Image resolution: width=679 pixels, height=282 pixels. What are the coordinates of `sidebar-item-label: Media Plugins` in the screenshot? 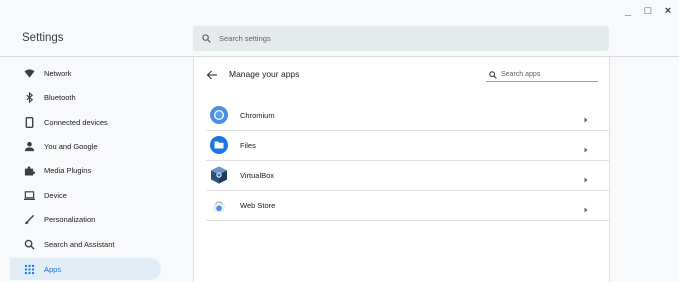 It's located at (68, 170).